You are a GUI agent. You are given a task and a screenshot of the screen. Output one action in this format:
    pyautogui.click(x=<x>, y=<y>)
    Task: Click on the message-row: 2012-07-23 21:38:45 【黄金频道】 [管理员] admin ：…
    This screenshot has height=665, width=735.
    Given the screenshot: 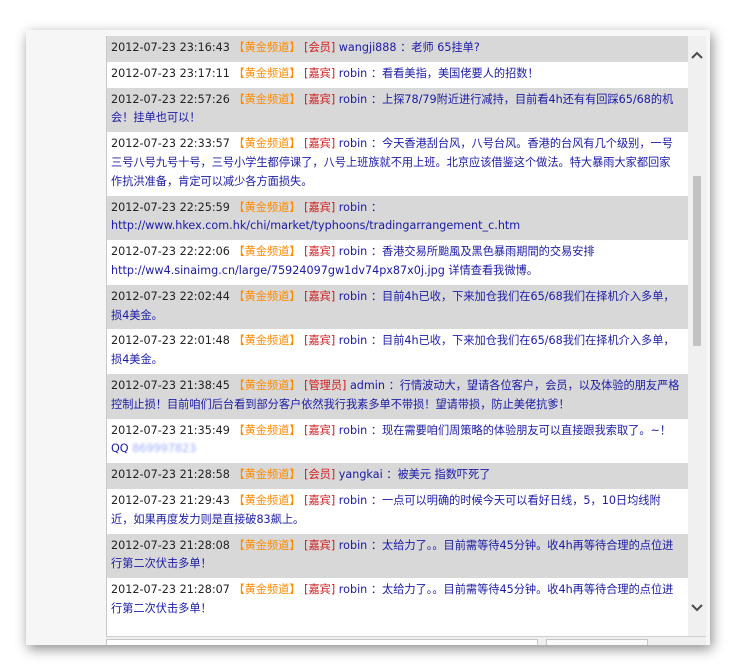 What is the action you would take?
    pyautogui.click(x=398, y=396)
    